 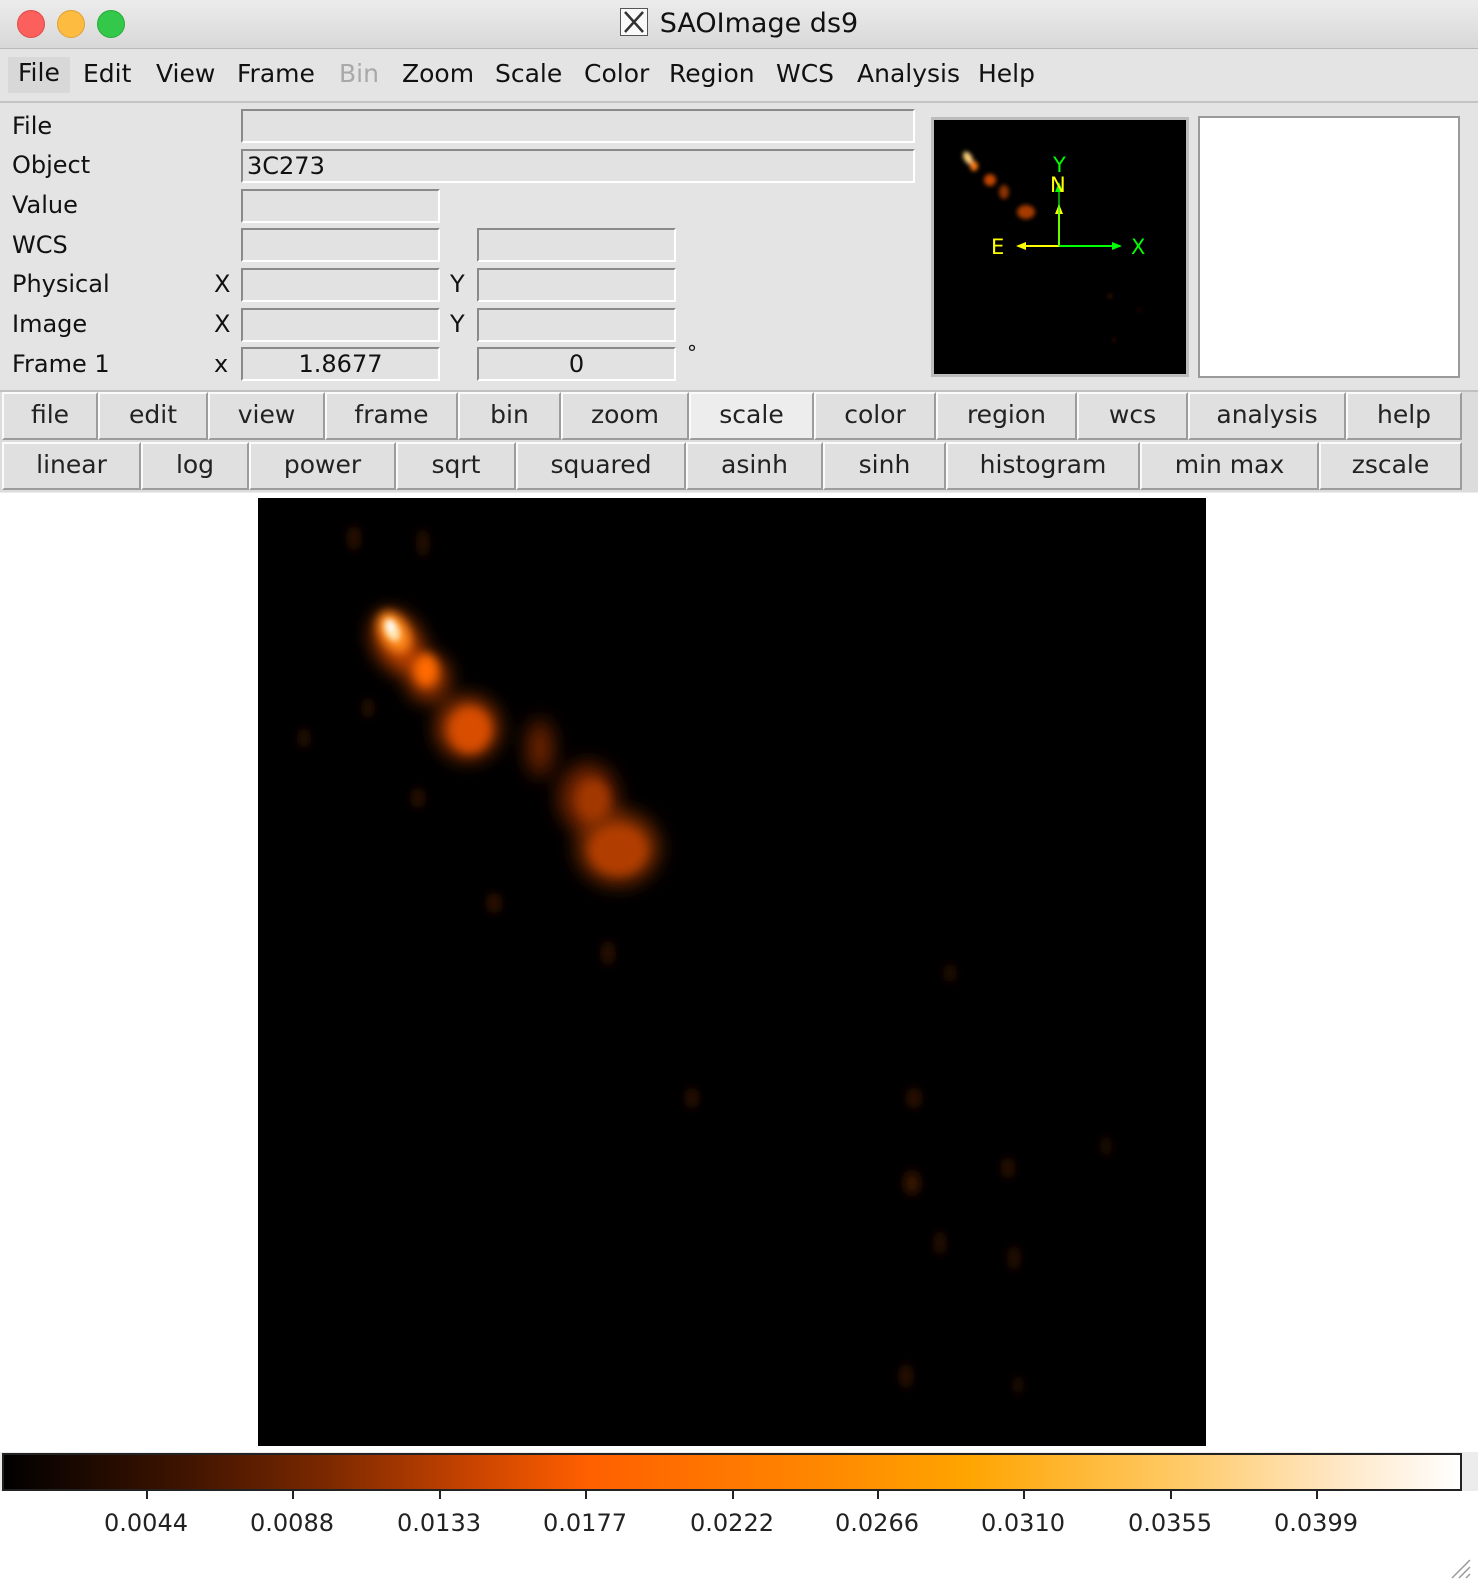 I want to click on physical-label: Physical, so click(x=61, y=284).